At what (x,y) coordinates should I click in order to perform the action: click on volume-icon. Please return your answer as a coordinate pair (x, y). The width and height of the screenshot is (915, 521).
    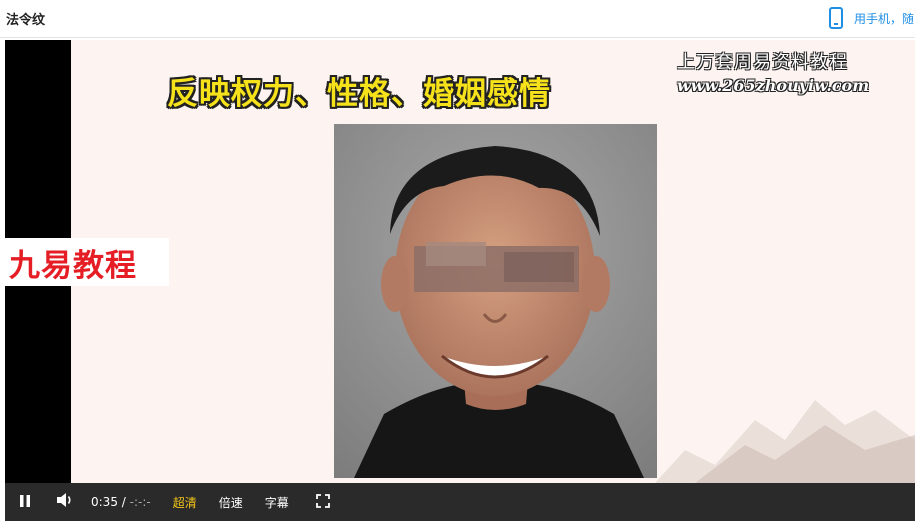
    Looking at the image, I should click on (65, 502).